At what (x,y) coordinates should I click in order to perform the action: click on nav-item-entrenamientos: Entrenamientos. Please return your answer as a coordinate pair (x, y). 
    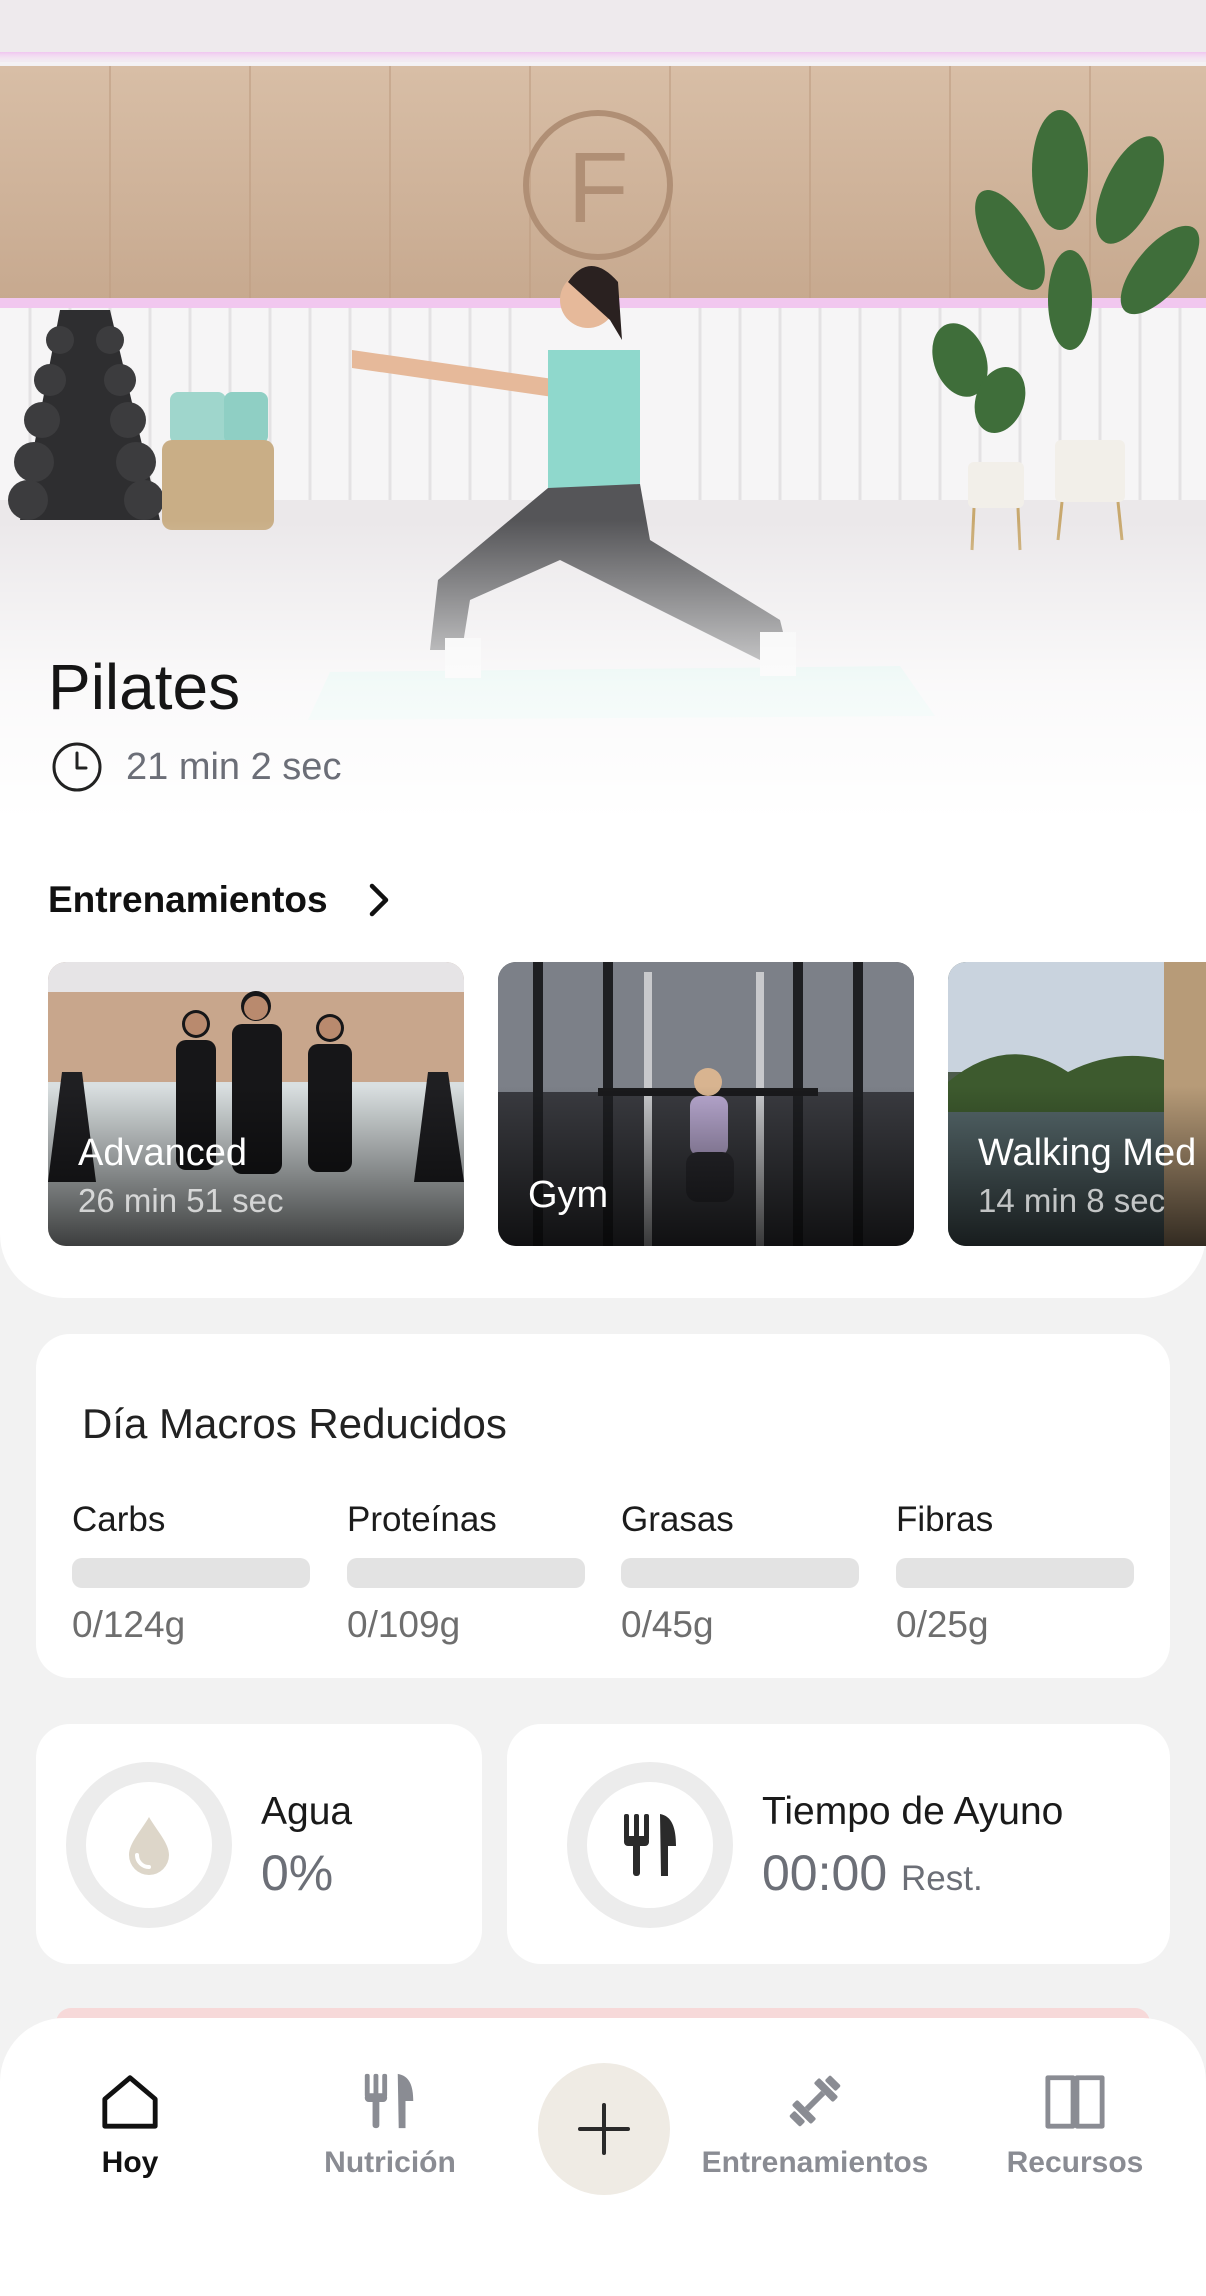
    Looking at the image, I should click on (815, 2125).